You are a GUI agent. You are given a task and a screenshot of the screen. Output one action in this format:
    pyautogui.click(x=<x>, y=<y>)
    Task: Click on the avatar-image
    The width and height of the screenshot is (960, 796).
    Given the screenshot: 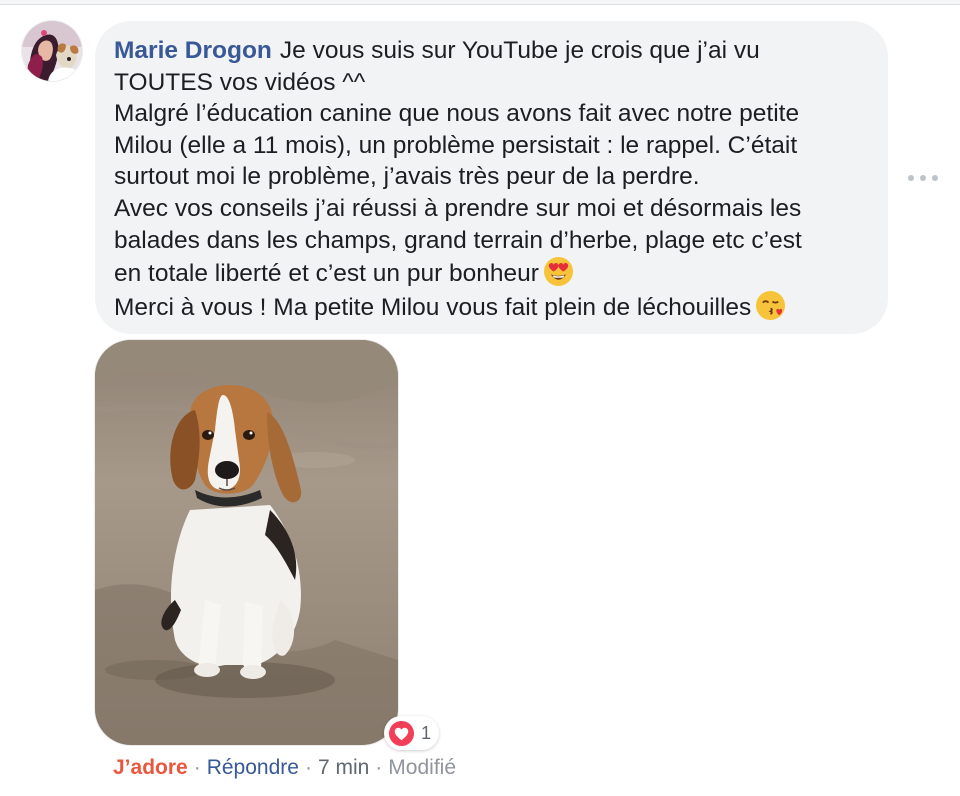 What is the action you would take?
    pyautogui.click(x=52, y=51)
    